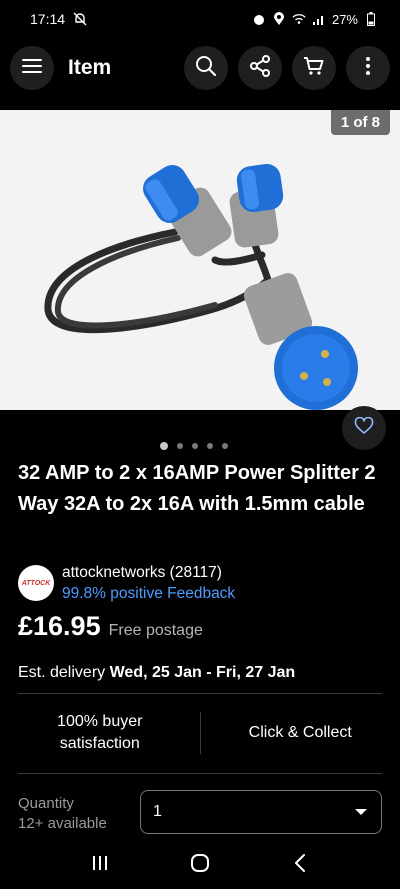 This screenshot has height=889, width=400. I want to click on carousel-dots, so click(194, 446).